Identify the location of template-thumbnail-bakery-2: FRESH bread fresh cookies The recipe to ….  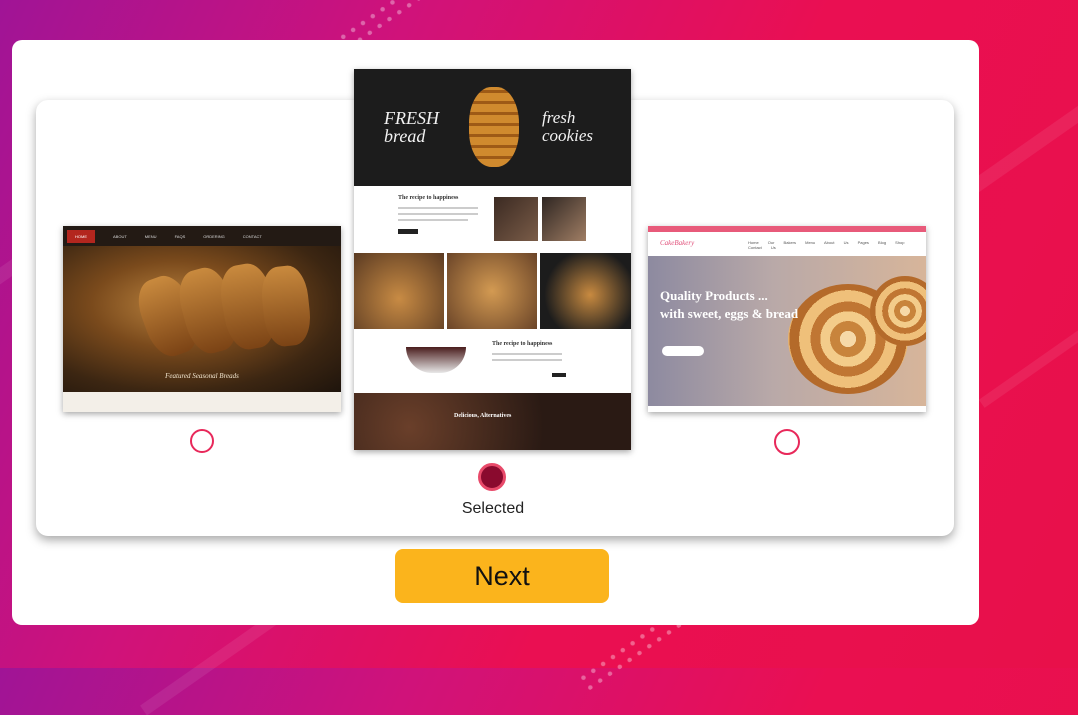
(492, 259).